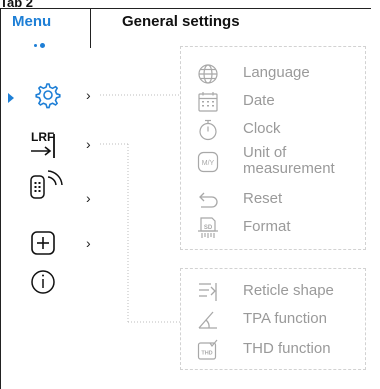 Image resolution: width=380 pixels, height=389 pixels. Describe the element at coordinates (285, 318) in the screenshot. I see `option-label: TPA function` at that location.